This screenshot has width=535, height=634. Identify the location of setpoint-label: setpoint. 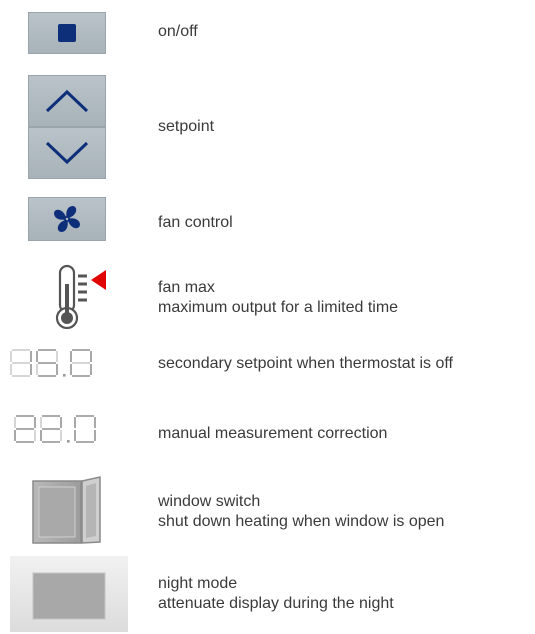
(186, 126).